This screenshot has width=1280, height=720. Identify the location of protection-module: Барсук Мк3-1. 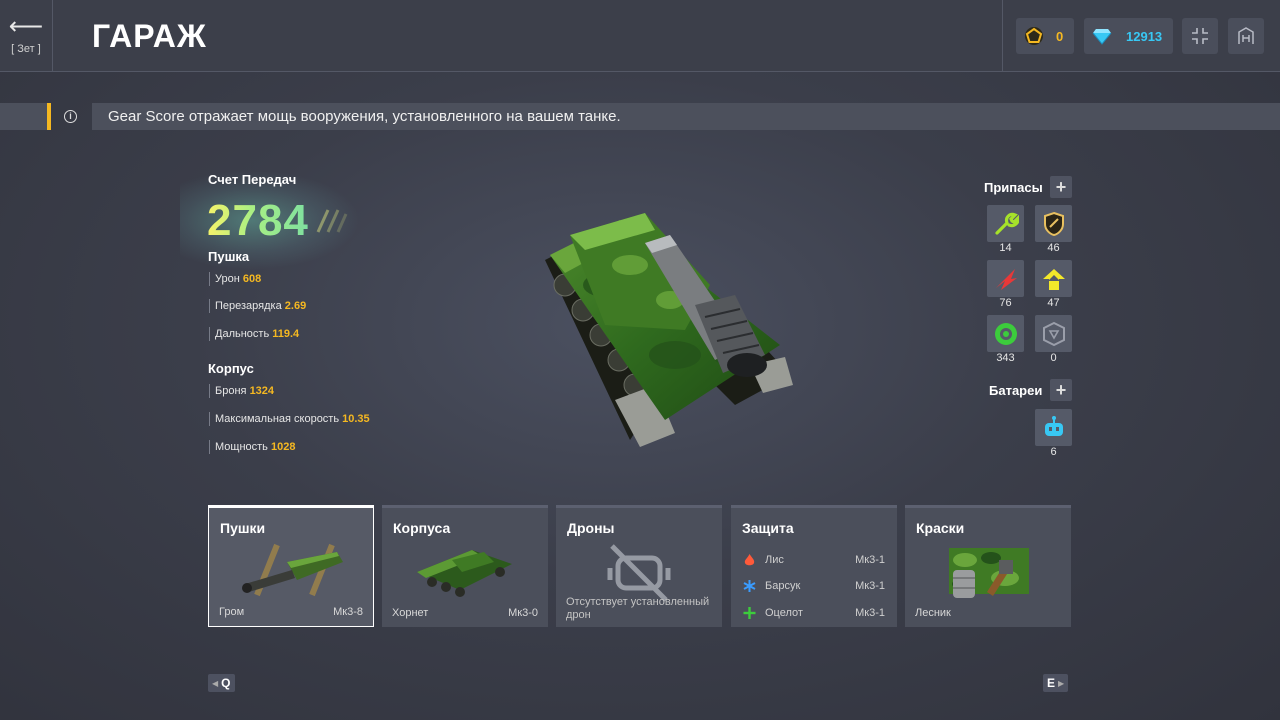
(814, 586).